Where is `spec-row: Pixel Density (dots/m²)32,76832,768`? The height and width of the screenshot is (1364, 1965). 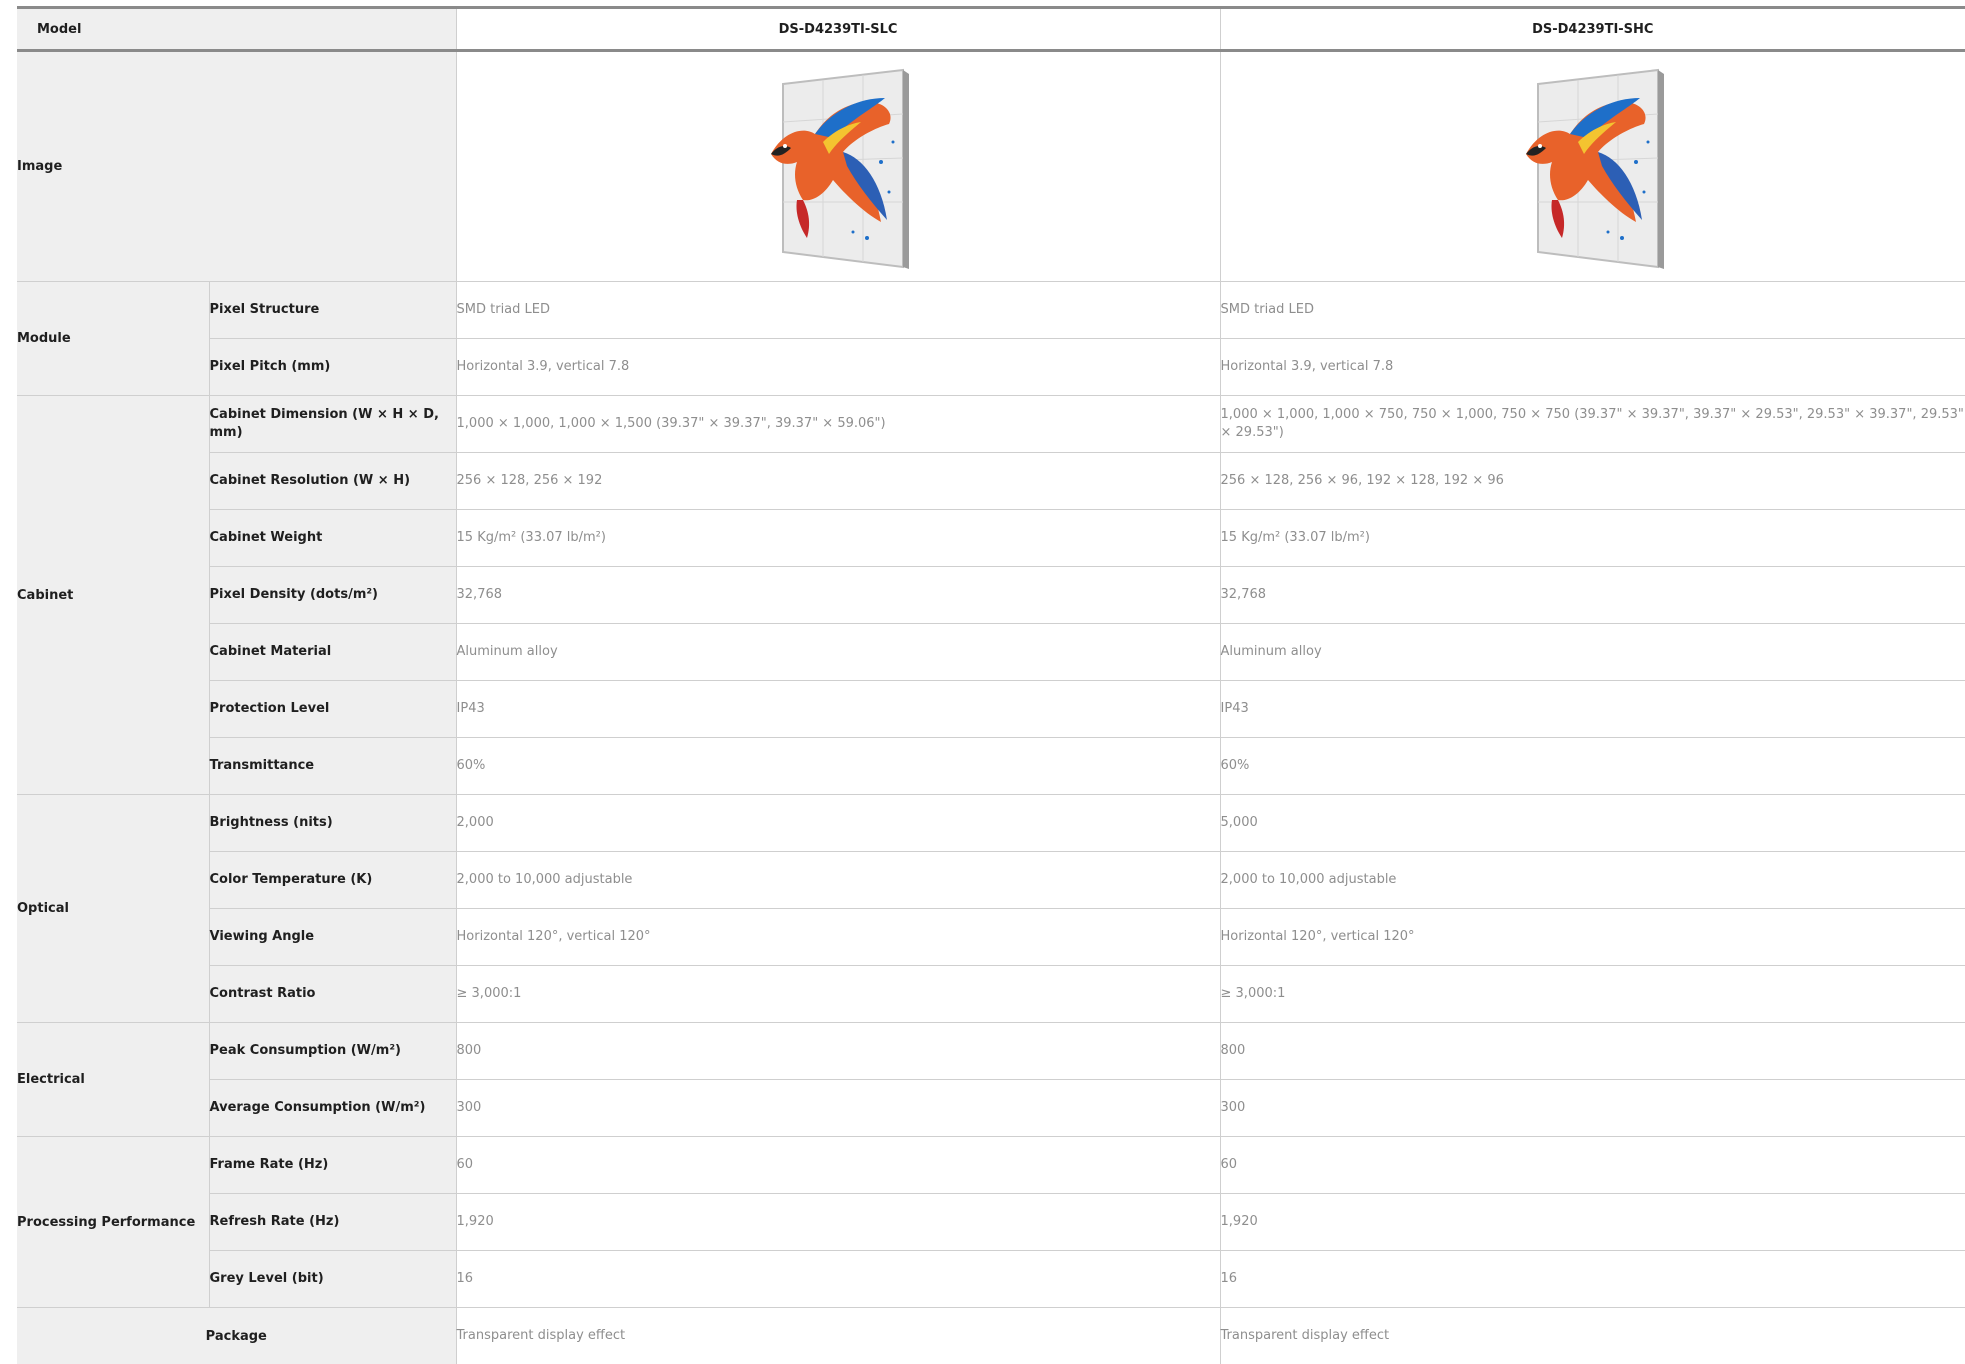
spec-row: Pixel Density (dots/m²)32,76832,768 is located at coordinates (991, 595).